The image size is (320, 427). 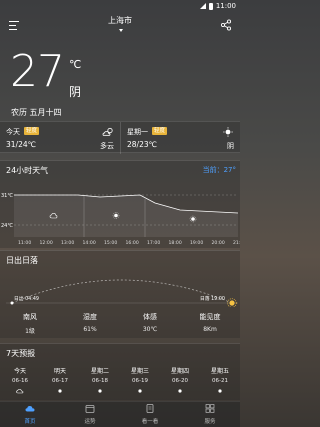 What do you see at coordinates (21, 144) in the screenshot?
I see `today-range: 31/24℃` at bounding box center [21, 144].